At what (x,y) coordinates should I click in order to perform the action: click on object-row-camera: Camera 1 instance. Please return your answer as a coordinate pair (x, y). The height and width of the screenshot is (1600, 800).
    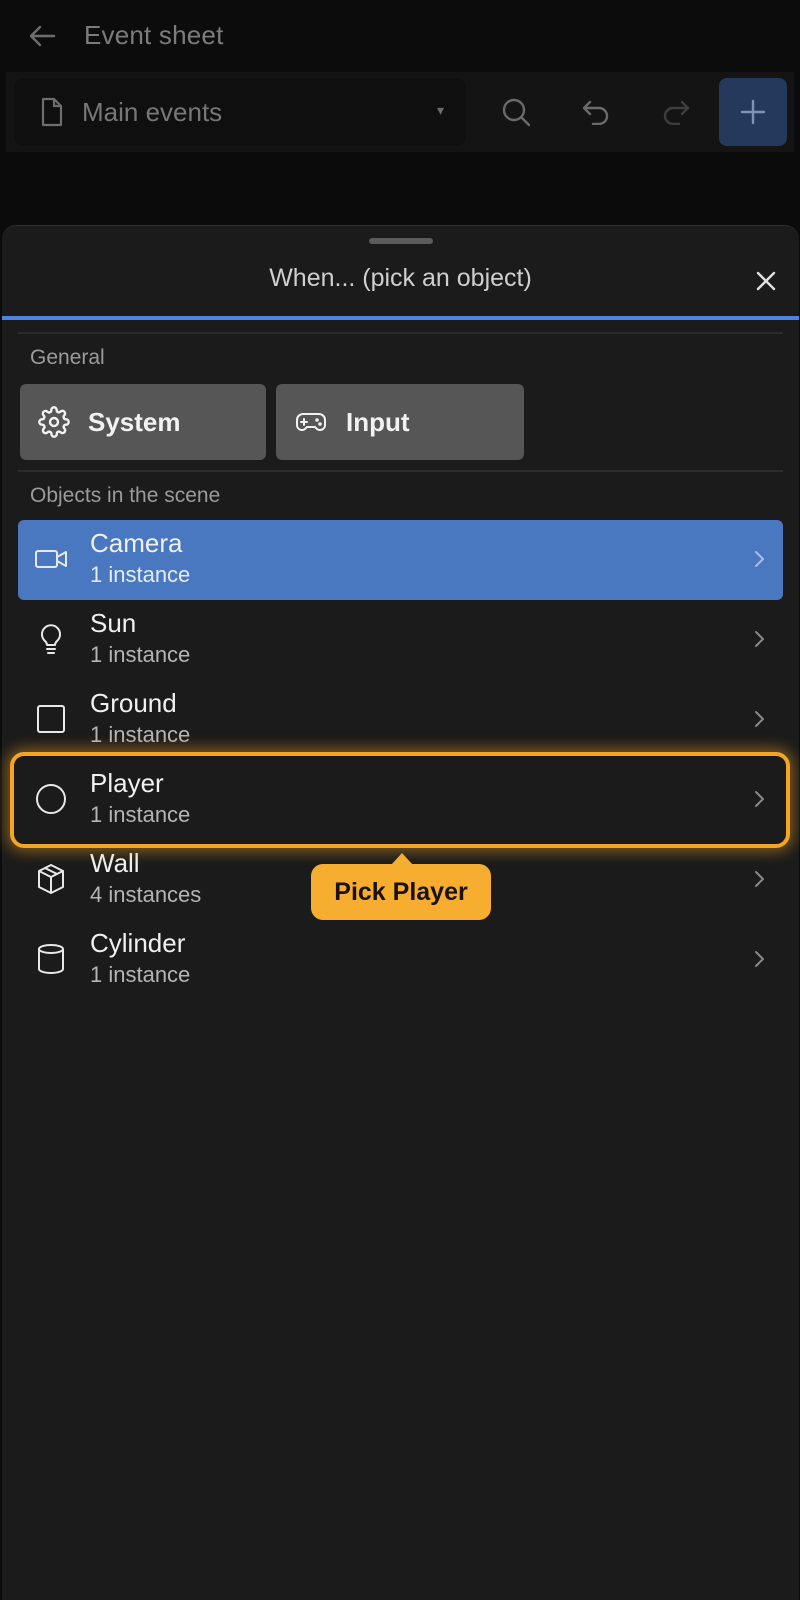
    Looking at the image, I should click on (400, 560).